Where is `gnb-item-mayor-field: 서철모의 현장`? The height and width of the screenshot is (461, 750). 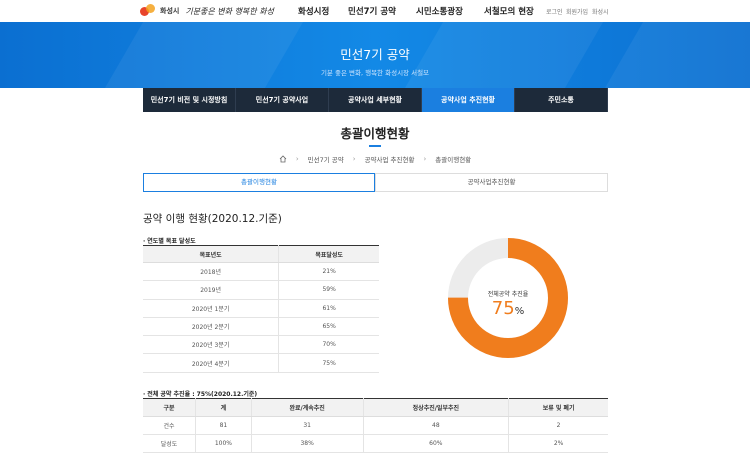 gnb-item-mayor-field: 서철모의 현장 is located at coordinates (509, 11).